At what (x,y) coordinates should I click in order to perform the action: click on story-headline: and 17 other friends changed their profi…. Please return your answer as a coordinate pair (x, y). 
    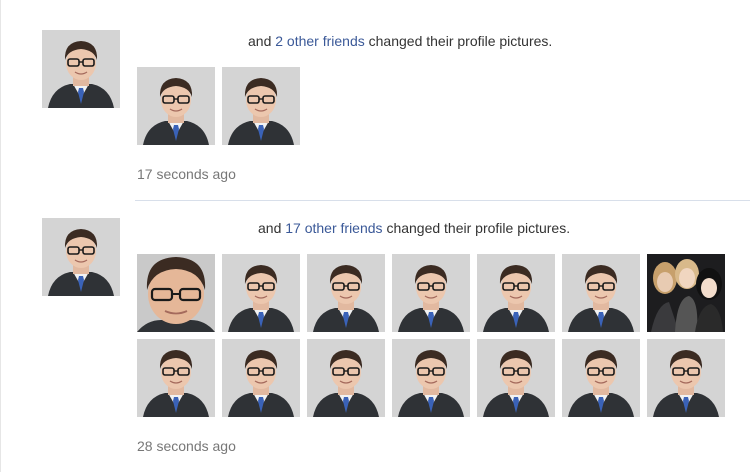
    Looking at the image, I should click on (414, 228).